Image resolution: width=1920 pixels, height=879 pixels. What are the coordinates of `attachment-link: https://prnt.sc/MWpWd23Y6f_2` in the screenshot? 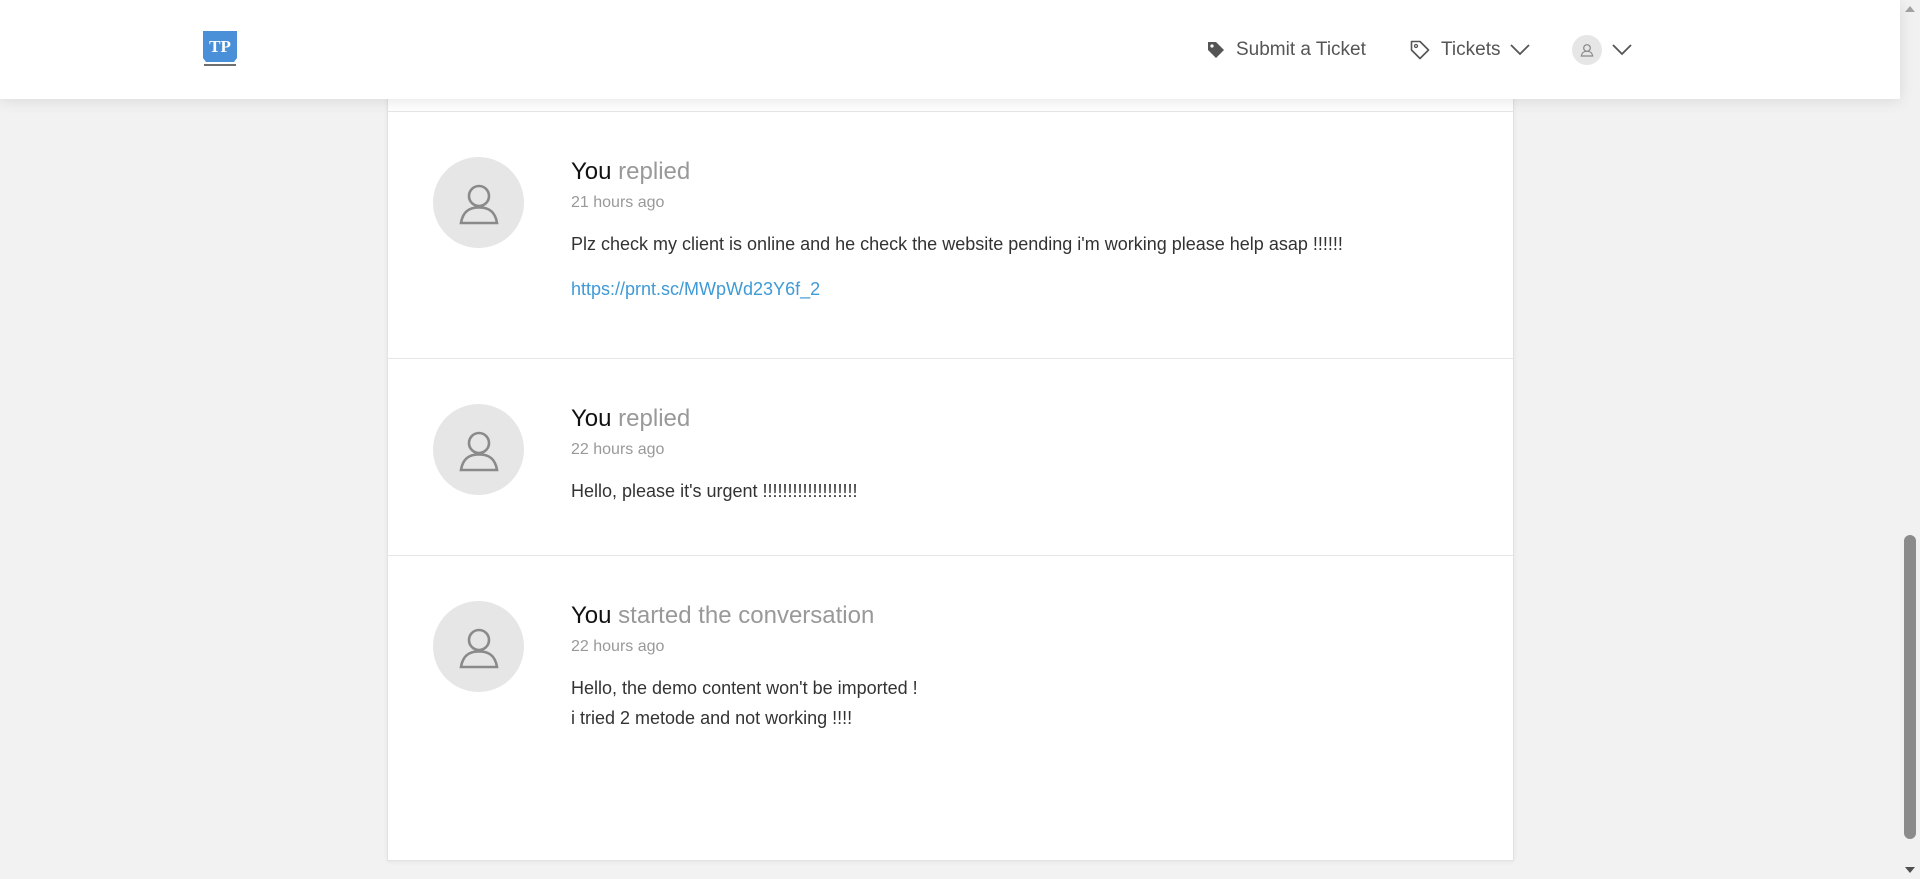 It's located at (695, 289).